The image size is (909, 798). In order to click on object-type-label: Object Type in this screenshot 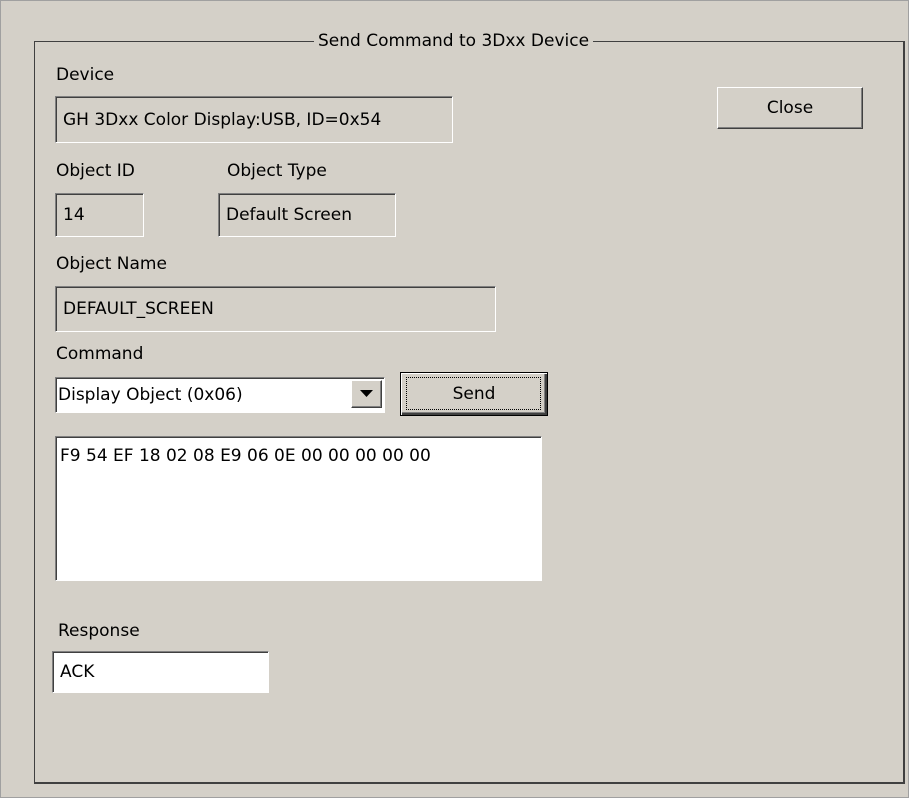, I will do `click(277, 171)`.